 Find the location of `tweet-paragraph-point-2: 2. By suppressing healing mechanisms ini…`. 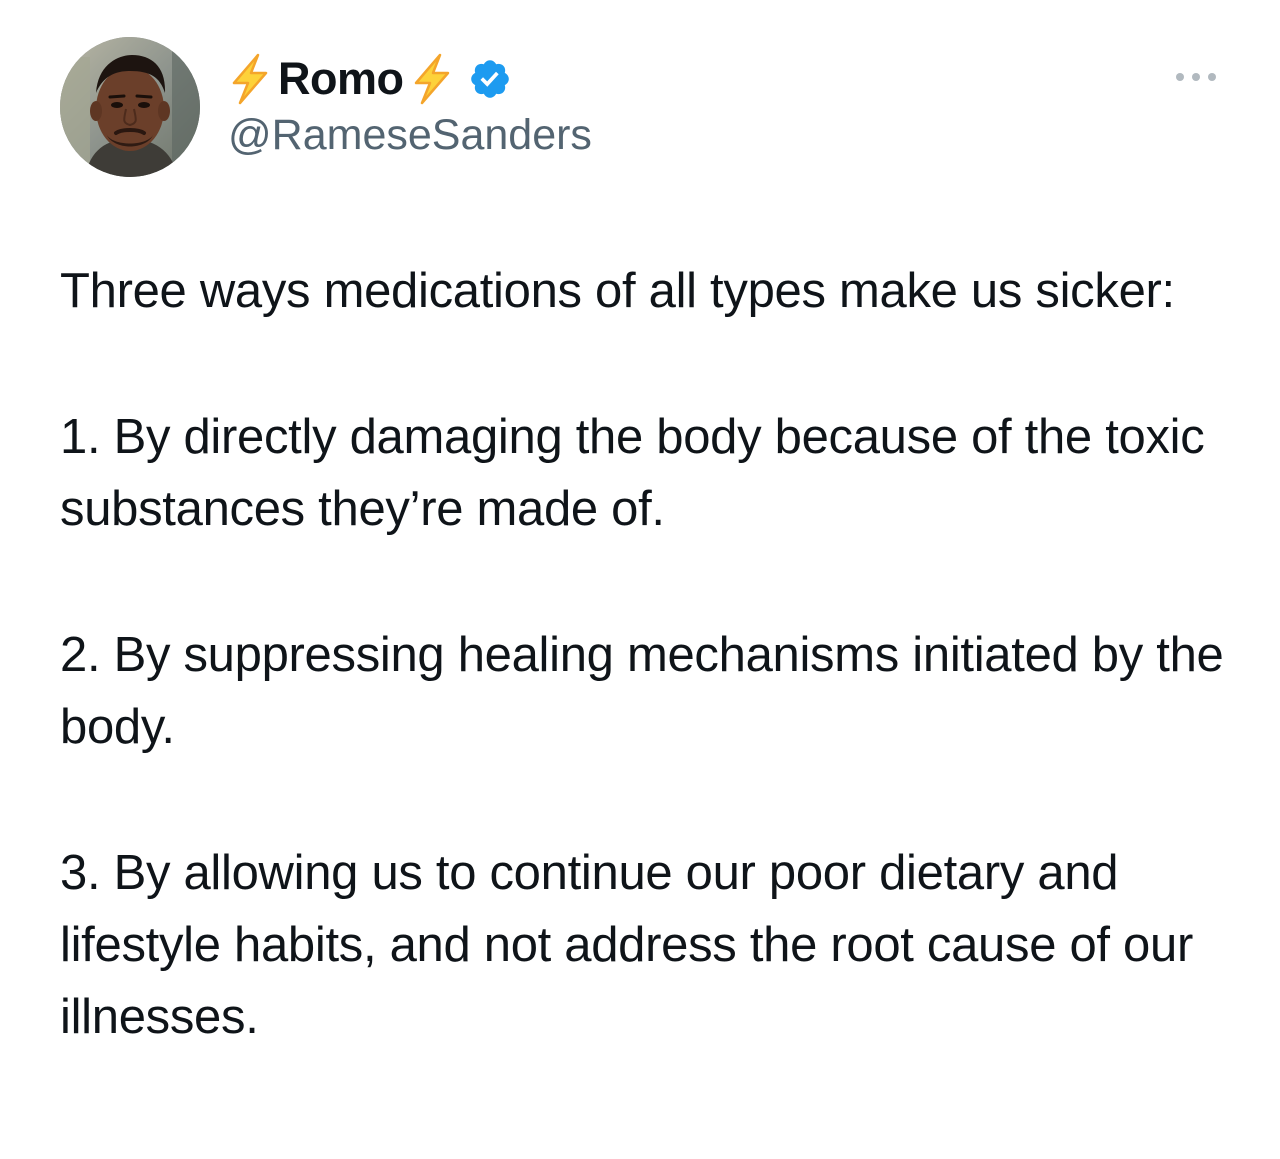

tweet-paragraph-point-2: 2. By suppressing healing mechanisms ini… is located at coordinates (642, 691).